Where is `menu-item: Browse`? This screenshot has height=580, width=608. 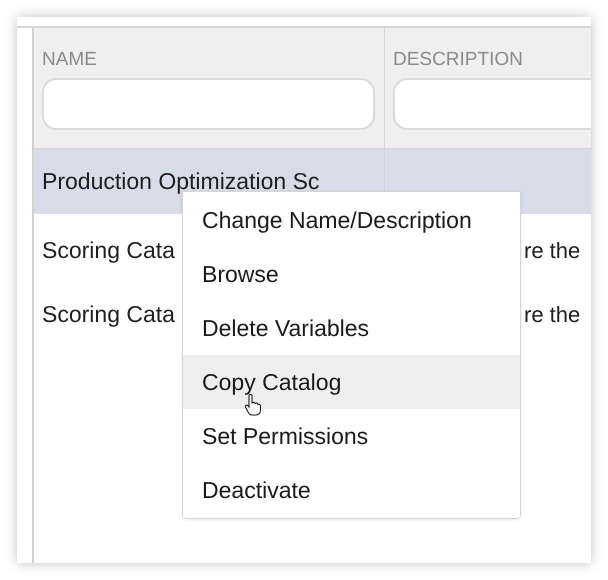
menu-item: Browse is located at coordinates (351, 274).